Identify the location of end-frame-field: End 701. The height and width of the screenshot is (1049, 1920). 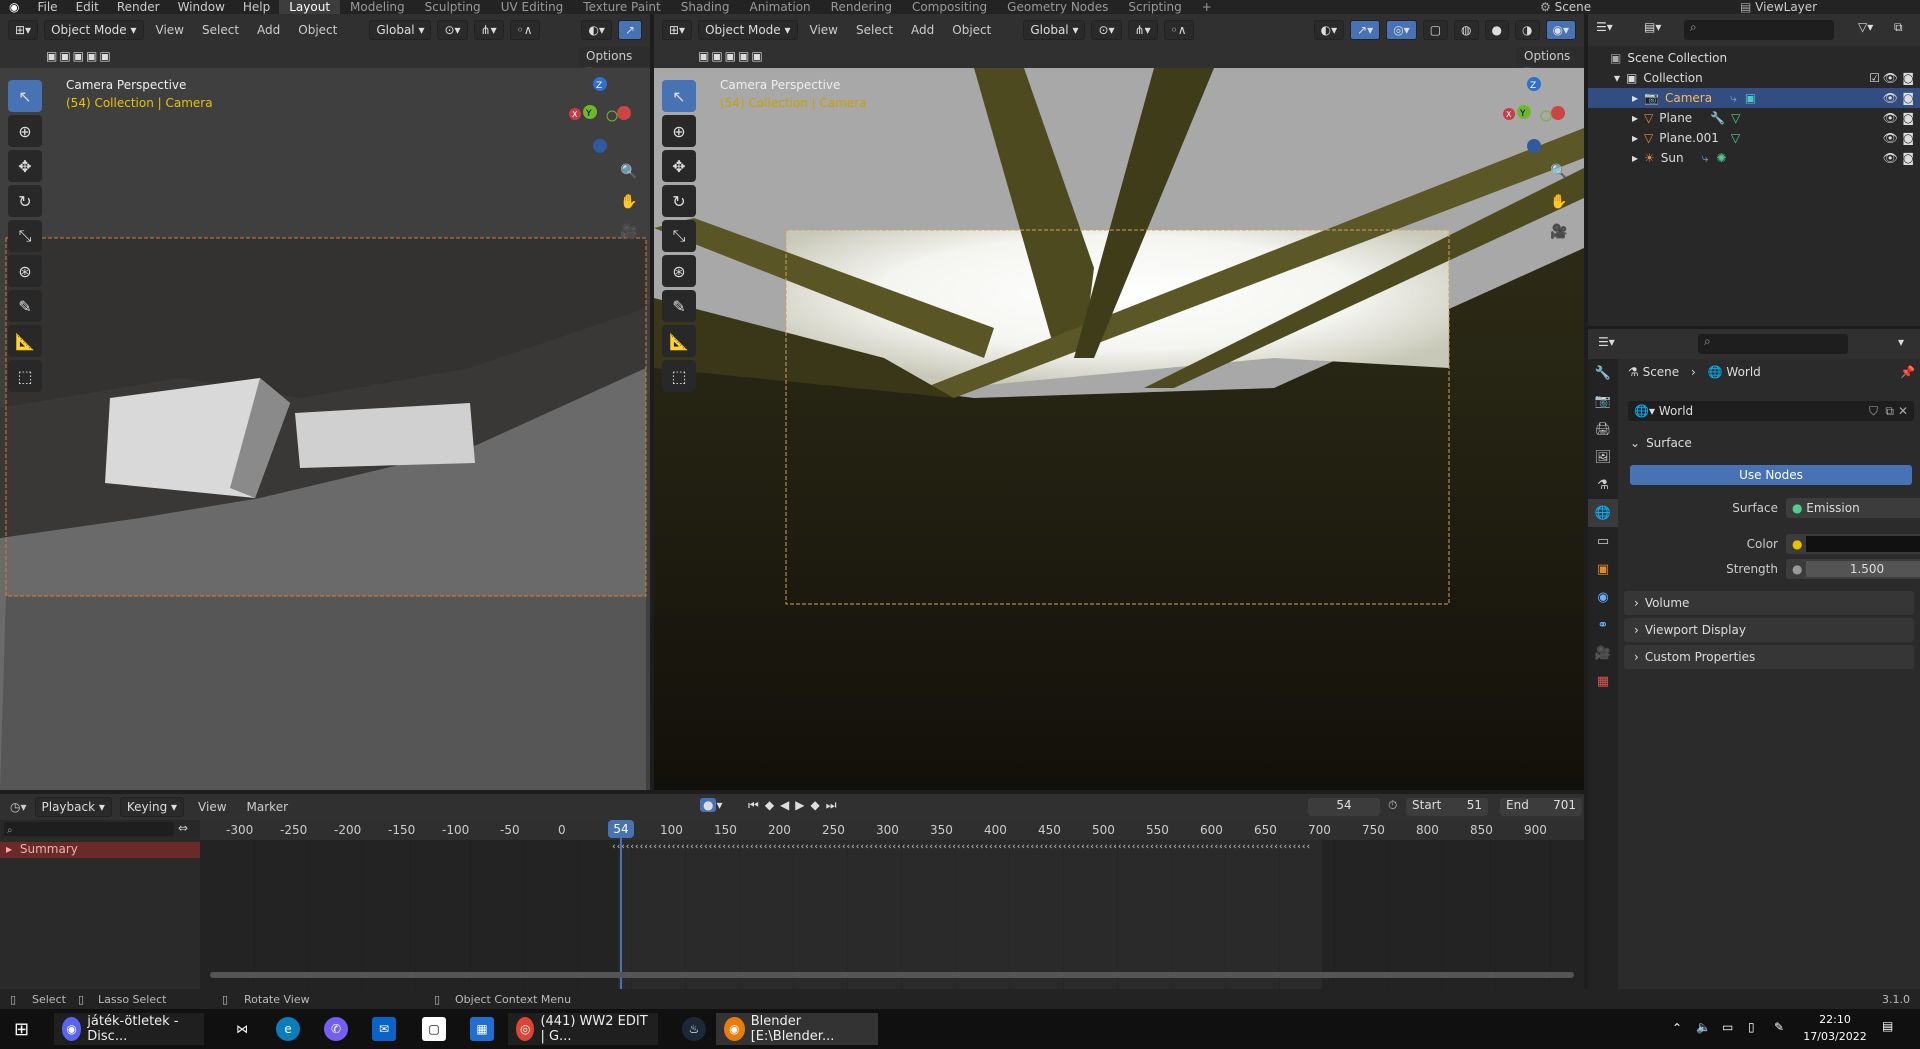
(1541, 807).